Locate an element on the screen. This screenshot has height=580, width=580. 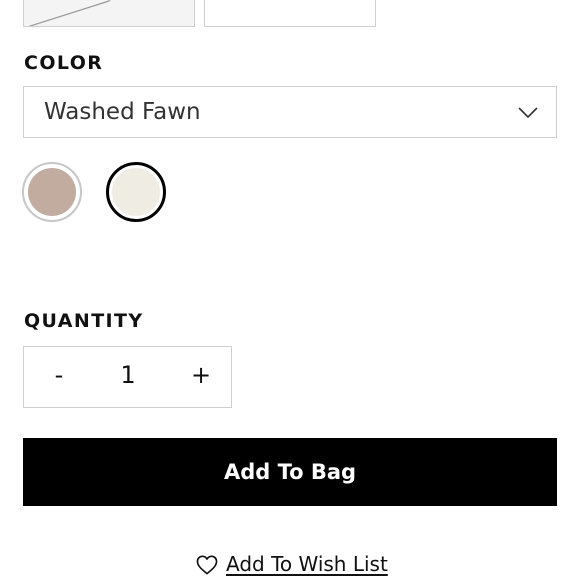
add-to-bag-label: Add To Bag is located at coordinates (290, 472).